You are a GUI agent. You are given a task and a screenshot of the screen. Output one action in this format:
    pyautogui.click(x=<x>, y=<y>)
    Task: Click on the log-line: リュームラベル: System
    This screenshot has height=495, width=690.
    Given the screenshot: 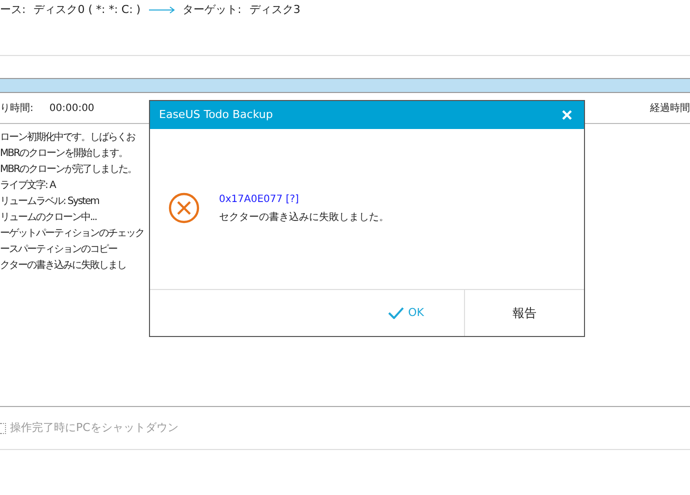 What is the action you would take?
    pyautogui.click(x=49, y=202)
    